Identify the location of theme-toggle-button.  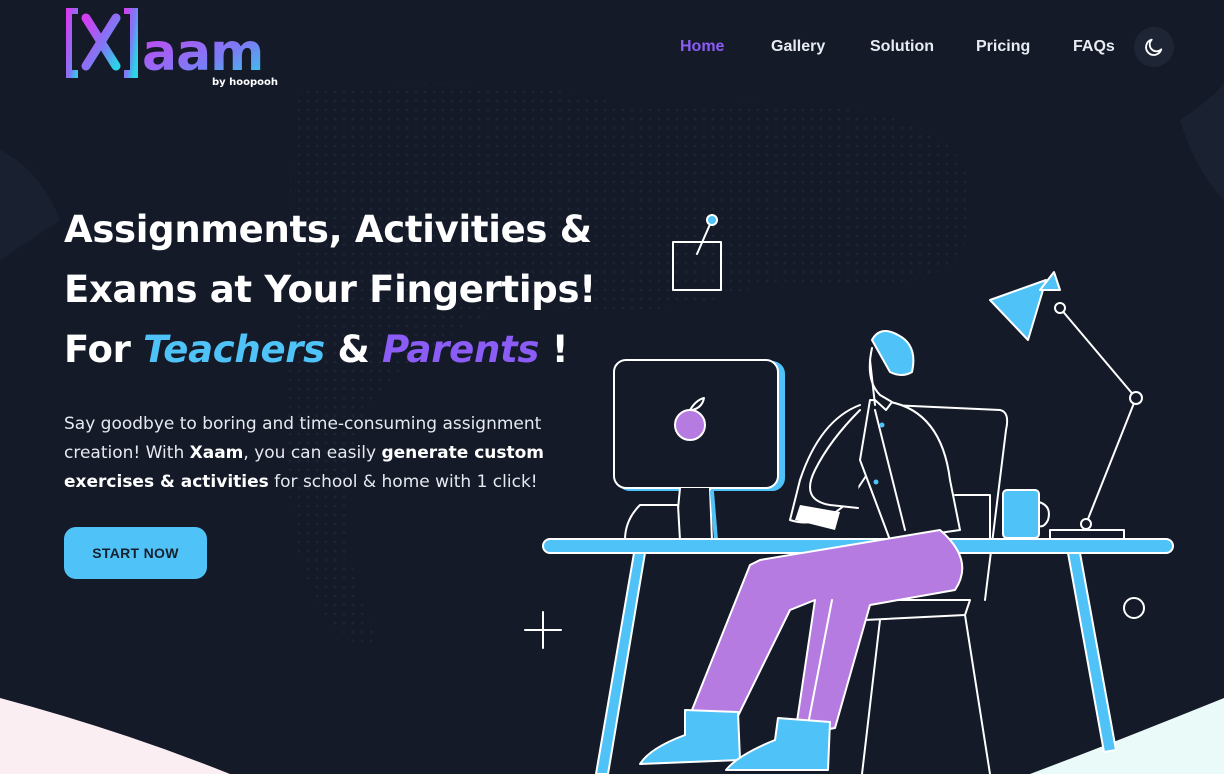
(1154, 47).